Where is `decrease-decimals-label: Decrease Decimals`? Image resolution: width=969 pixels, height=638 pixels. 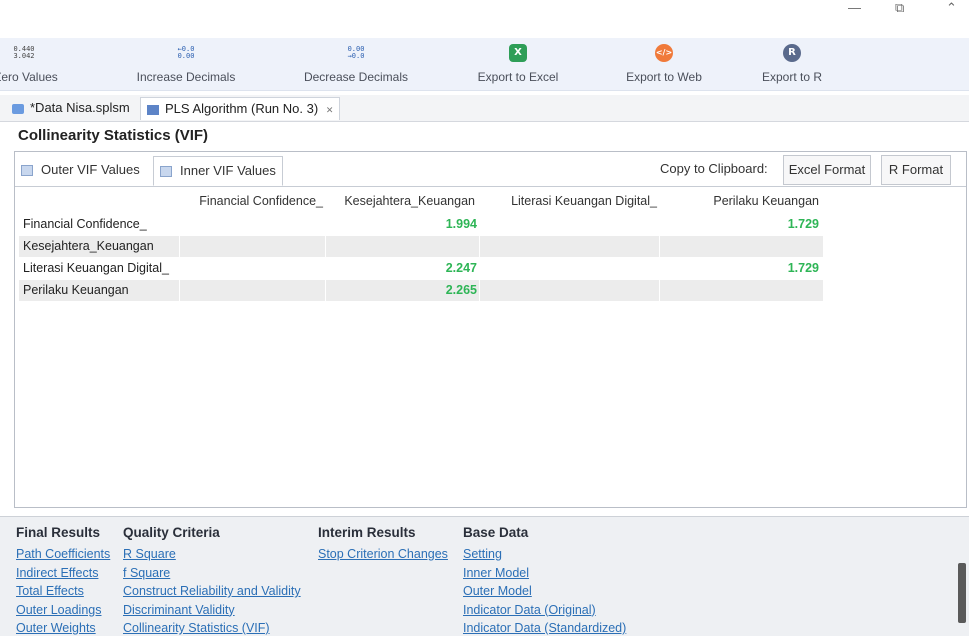 decrease-decimals-label: Decrease Decimals is located at coordinates (356, 77).